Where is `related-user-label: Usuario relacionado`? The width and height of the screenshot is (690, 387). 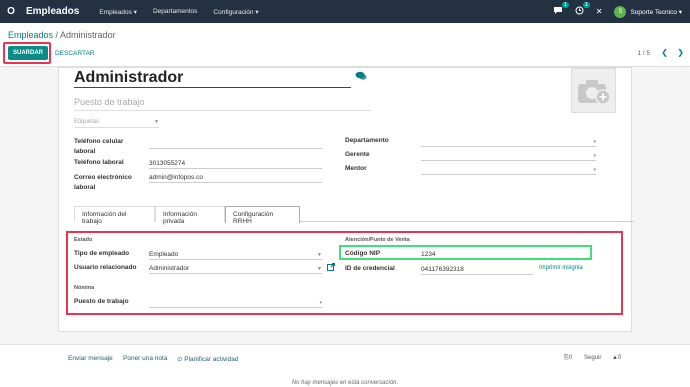
related-user-label: Usuario relacionado is located at coordinates (105, 267).